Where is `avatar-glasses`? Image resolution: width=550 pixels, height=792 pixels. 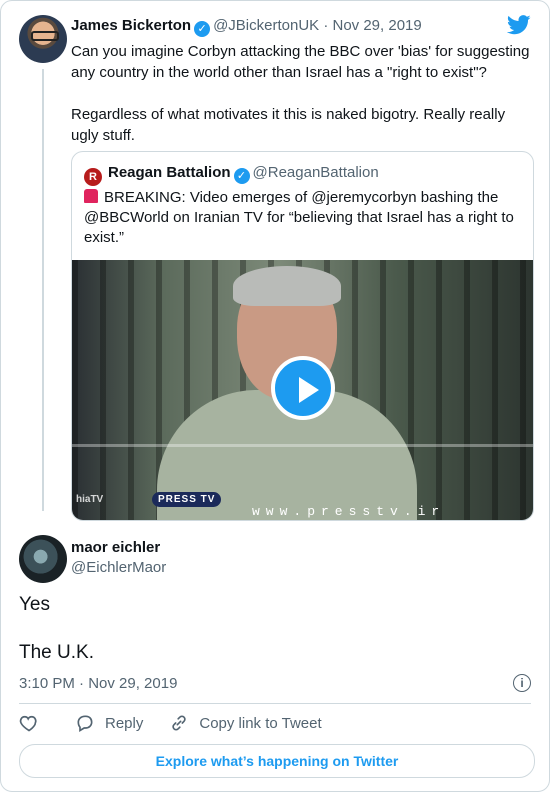
avatar-glasses is located at coordinates (45, 36).